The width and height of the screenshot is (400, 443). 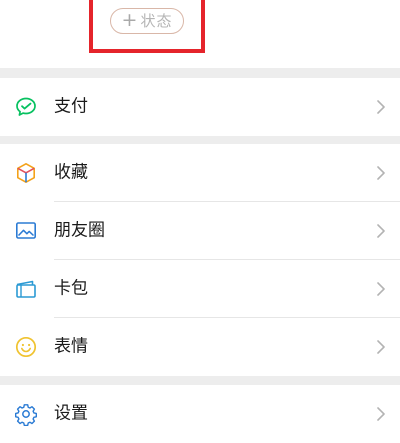 I want to click on smiley-icon, so click(x=26, y=347).